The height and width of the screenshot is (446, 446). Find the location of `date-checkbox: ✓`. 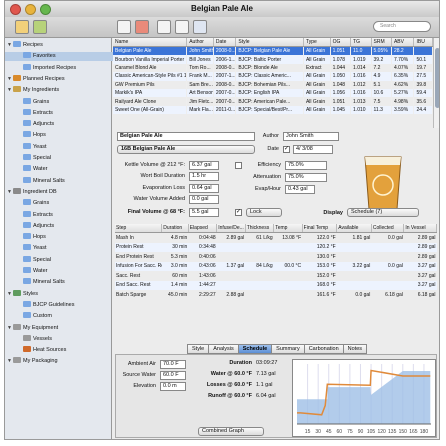

date-checkbox: ✓ is located at coordinates (286, 149).